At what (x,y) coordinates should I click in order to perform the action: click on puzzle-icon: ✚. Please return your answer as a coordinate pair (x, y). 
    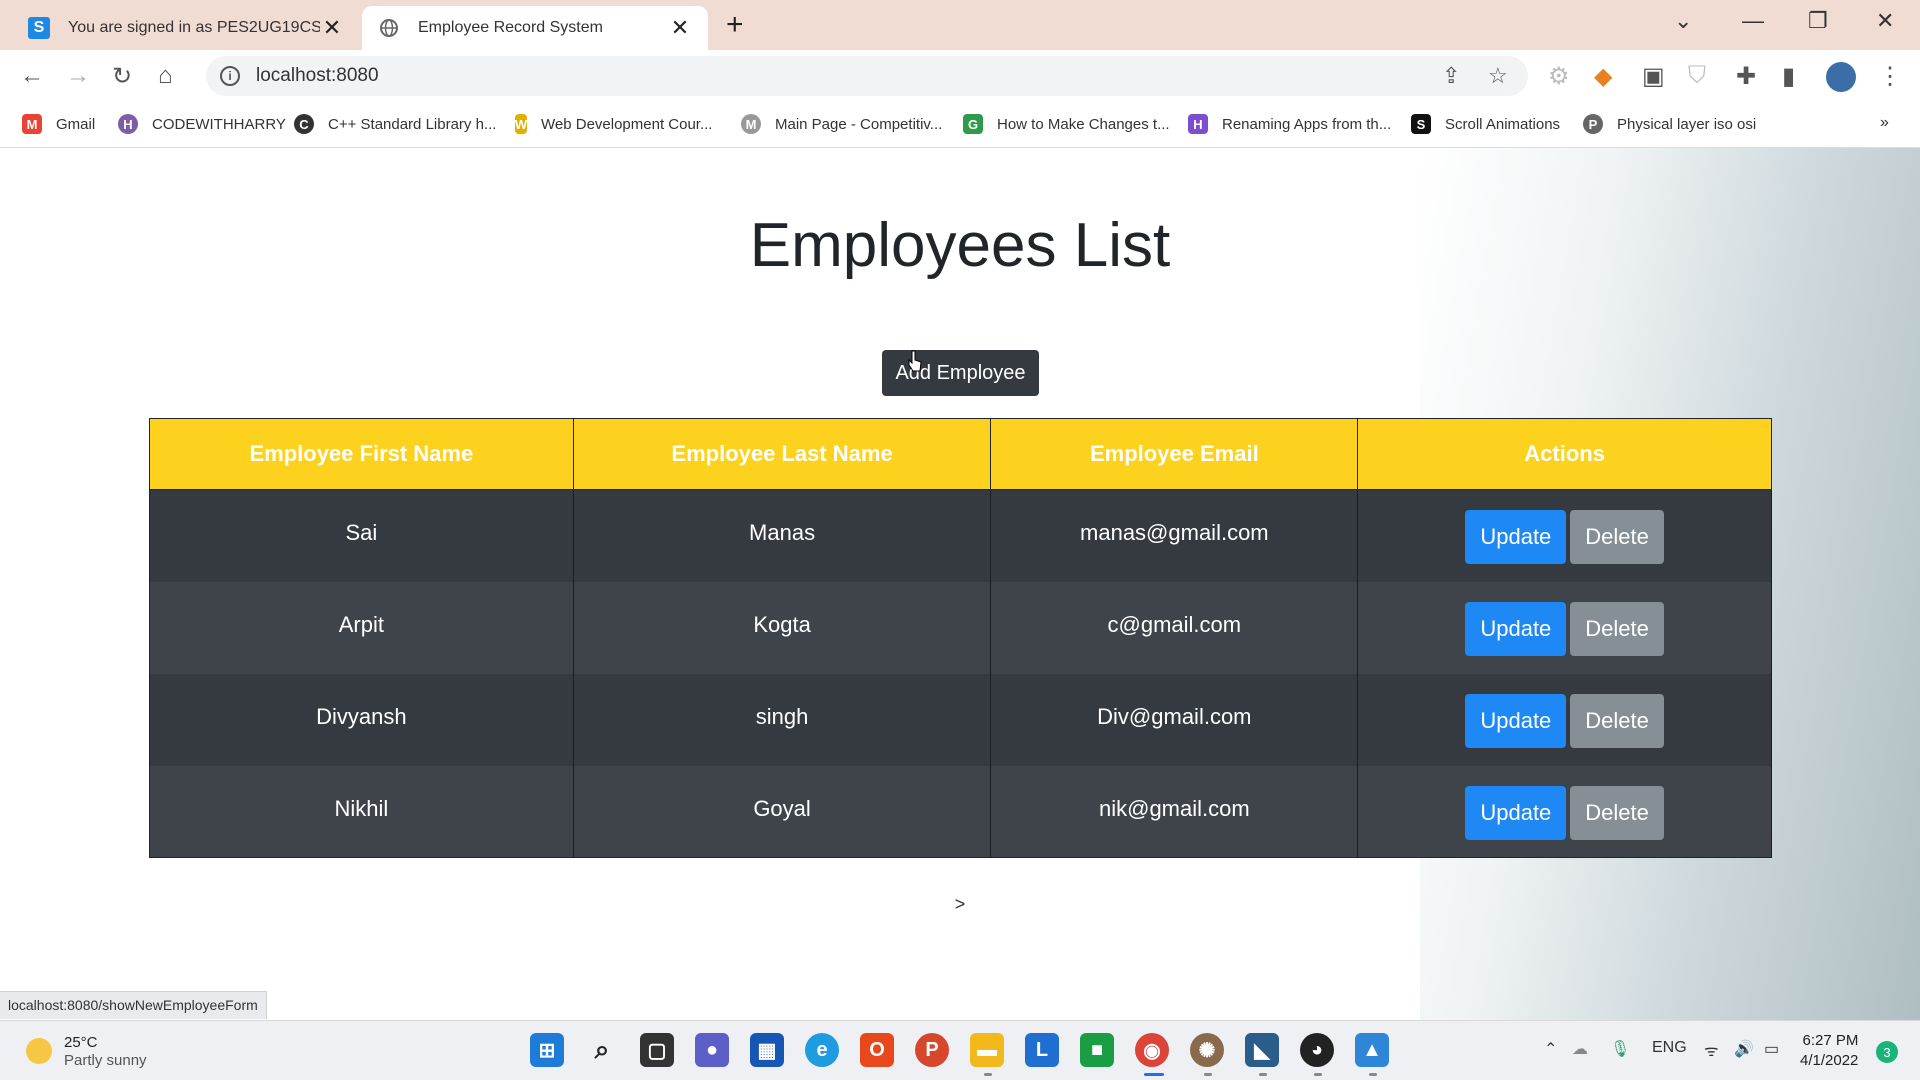
    Looking at the image, I should click on (1746, 76).